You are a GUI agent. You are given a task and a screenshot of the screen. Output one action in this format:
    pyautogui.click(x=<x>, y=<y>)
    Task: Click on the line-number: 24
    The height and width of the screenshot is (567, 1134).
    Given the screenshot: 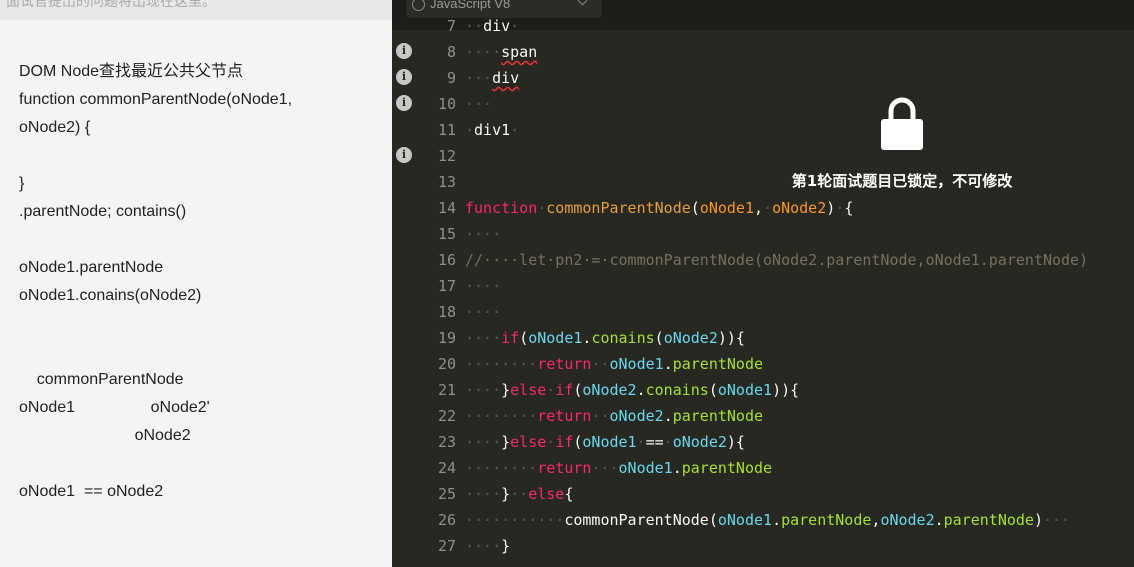 What is the action you would take?
    pyautogui.click(x=446, y=468)
    